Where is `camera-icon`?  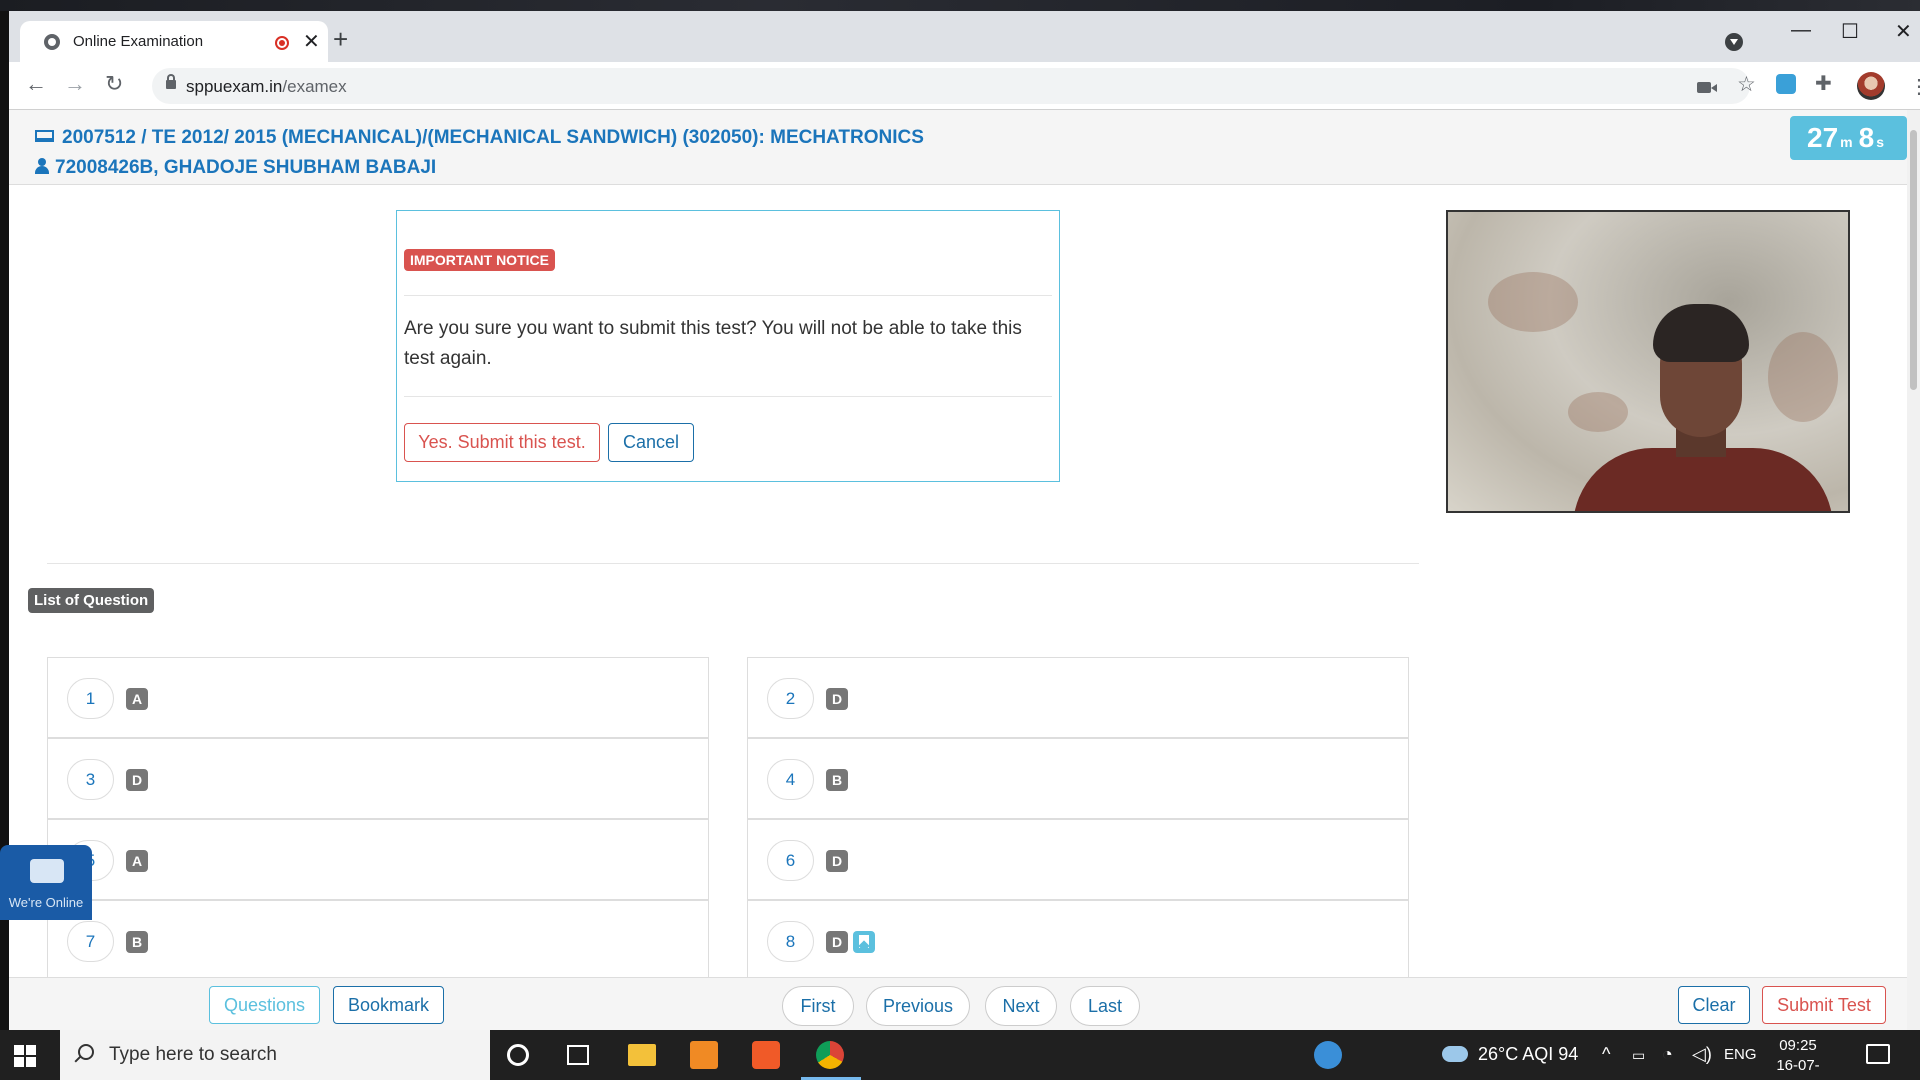 camera-icon is located at coordinates (1707, 87).